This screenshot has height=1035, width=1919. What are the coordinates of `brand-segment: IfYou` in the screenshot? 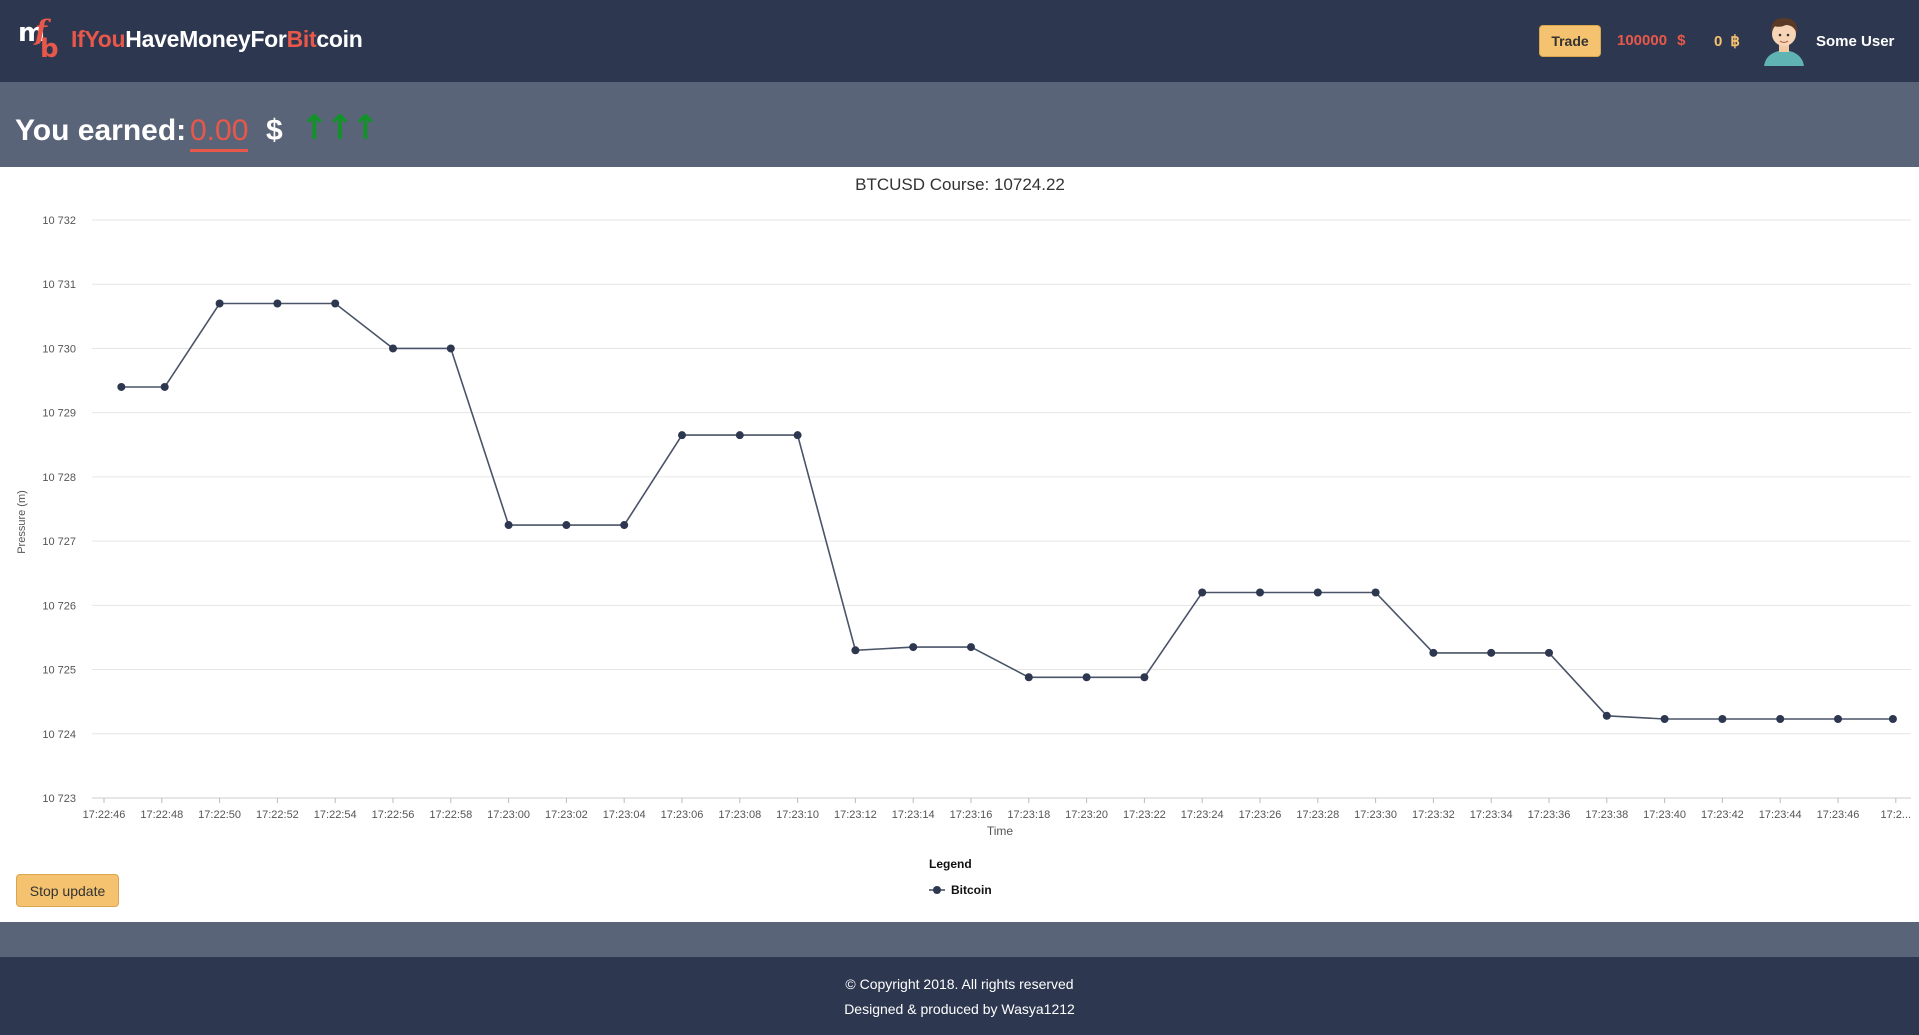 It's located at (98, 39).